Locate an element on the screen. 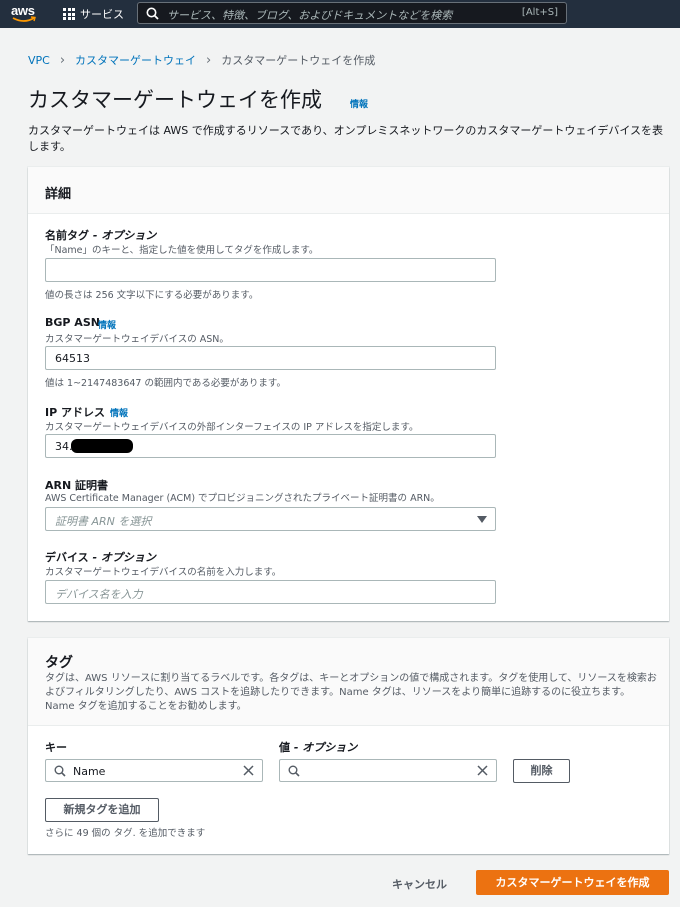  cancel-button: キャンセル is located at coordinates (419, 884).